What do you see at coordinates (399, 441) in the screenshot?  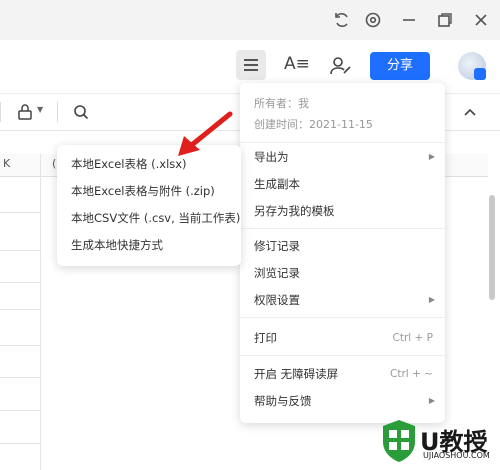 I see `watermark-logo` at bounding box center [399, 441].